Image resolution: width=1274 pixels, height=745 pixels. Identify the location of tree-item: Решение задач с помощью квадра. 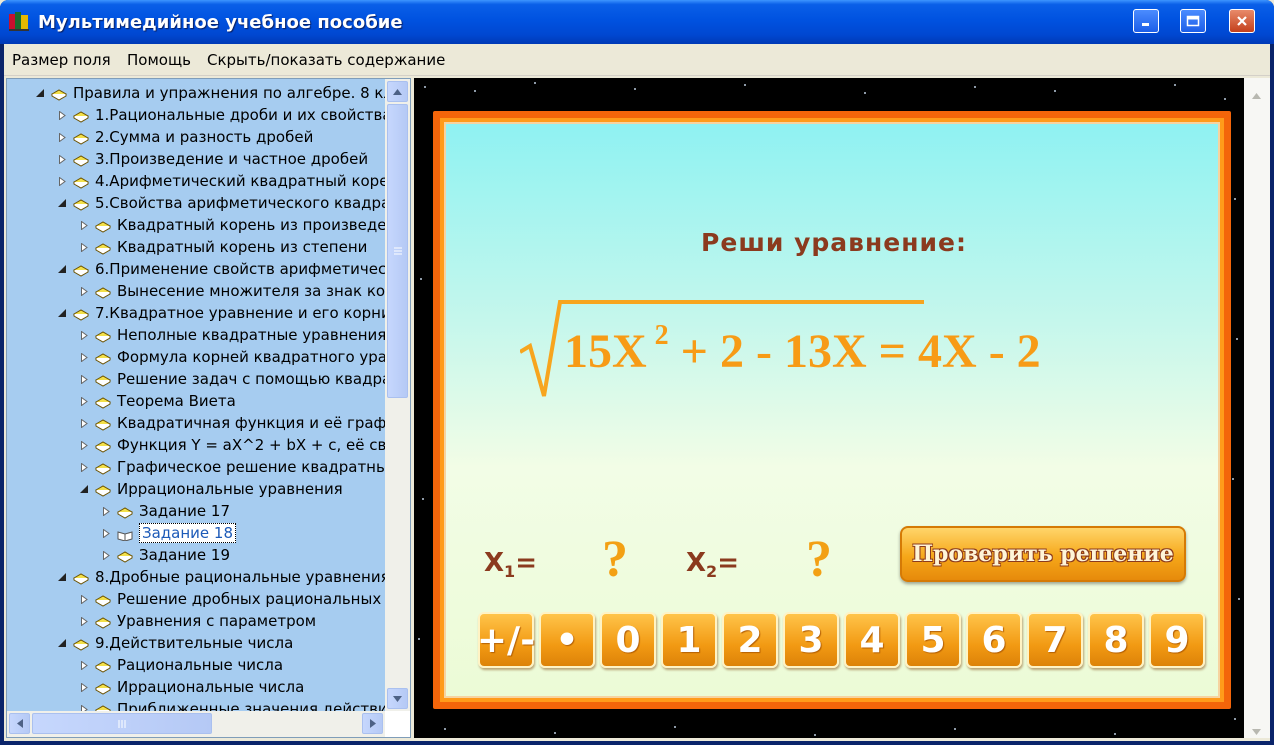
(232, 379).